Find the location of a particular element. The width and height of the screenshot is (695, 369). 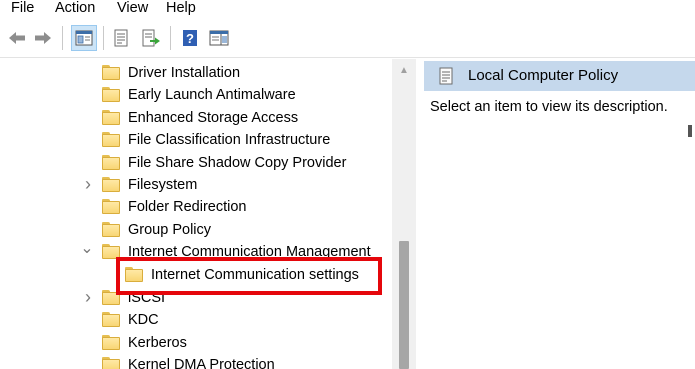

properties-icon is located at coordinates (121, 38).